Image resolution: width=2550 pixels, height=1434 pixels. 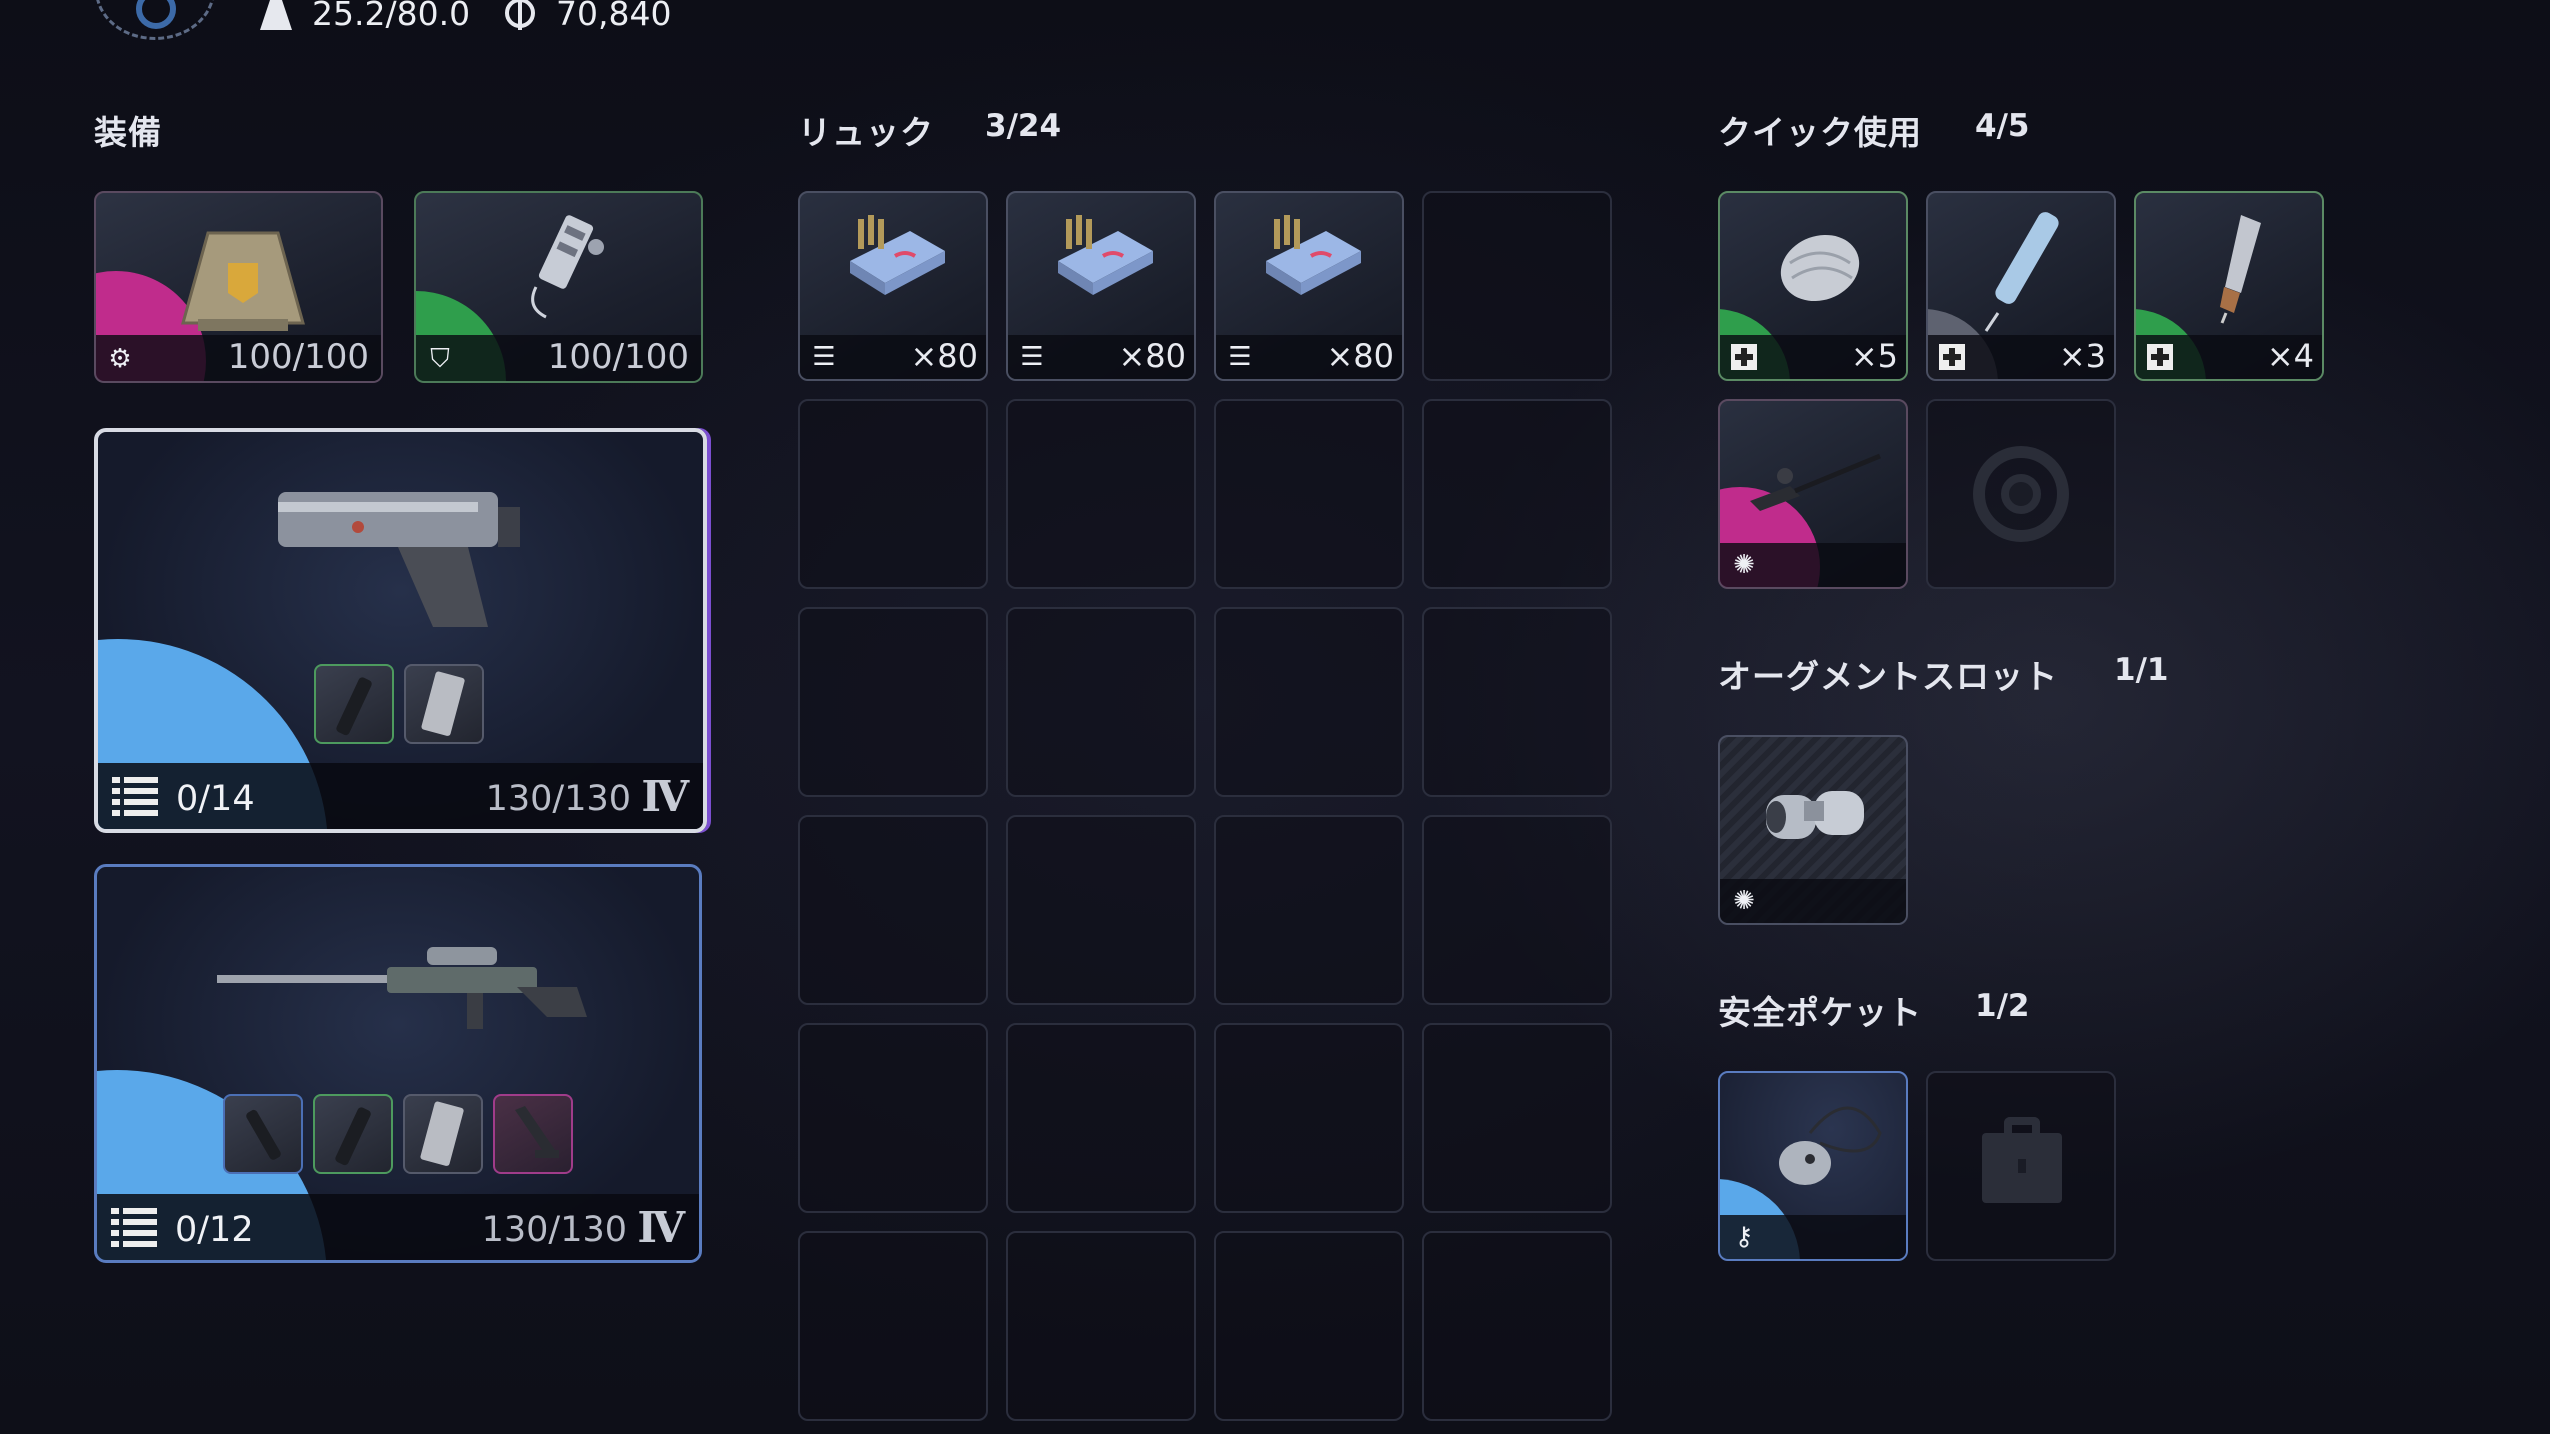 I want to click on key-fob-icon, so click(x=1825, y=1150).